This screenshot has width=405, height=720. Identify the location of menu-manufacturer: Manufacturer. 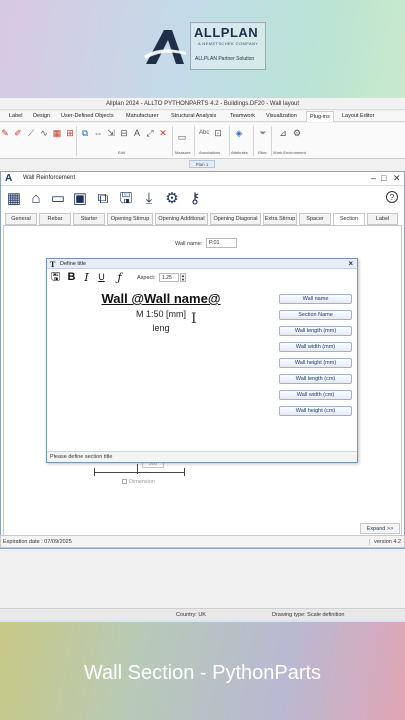
(142, 116).